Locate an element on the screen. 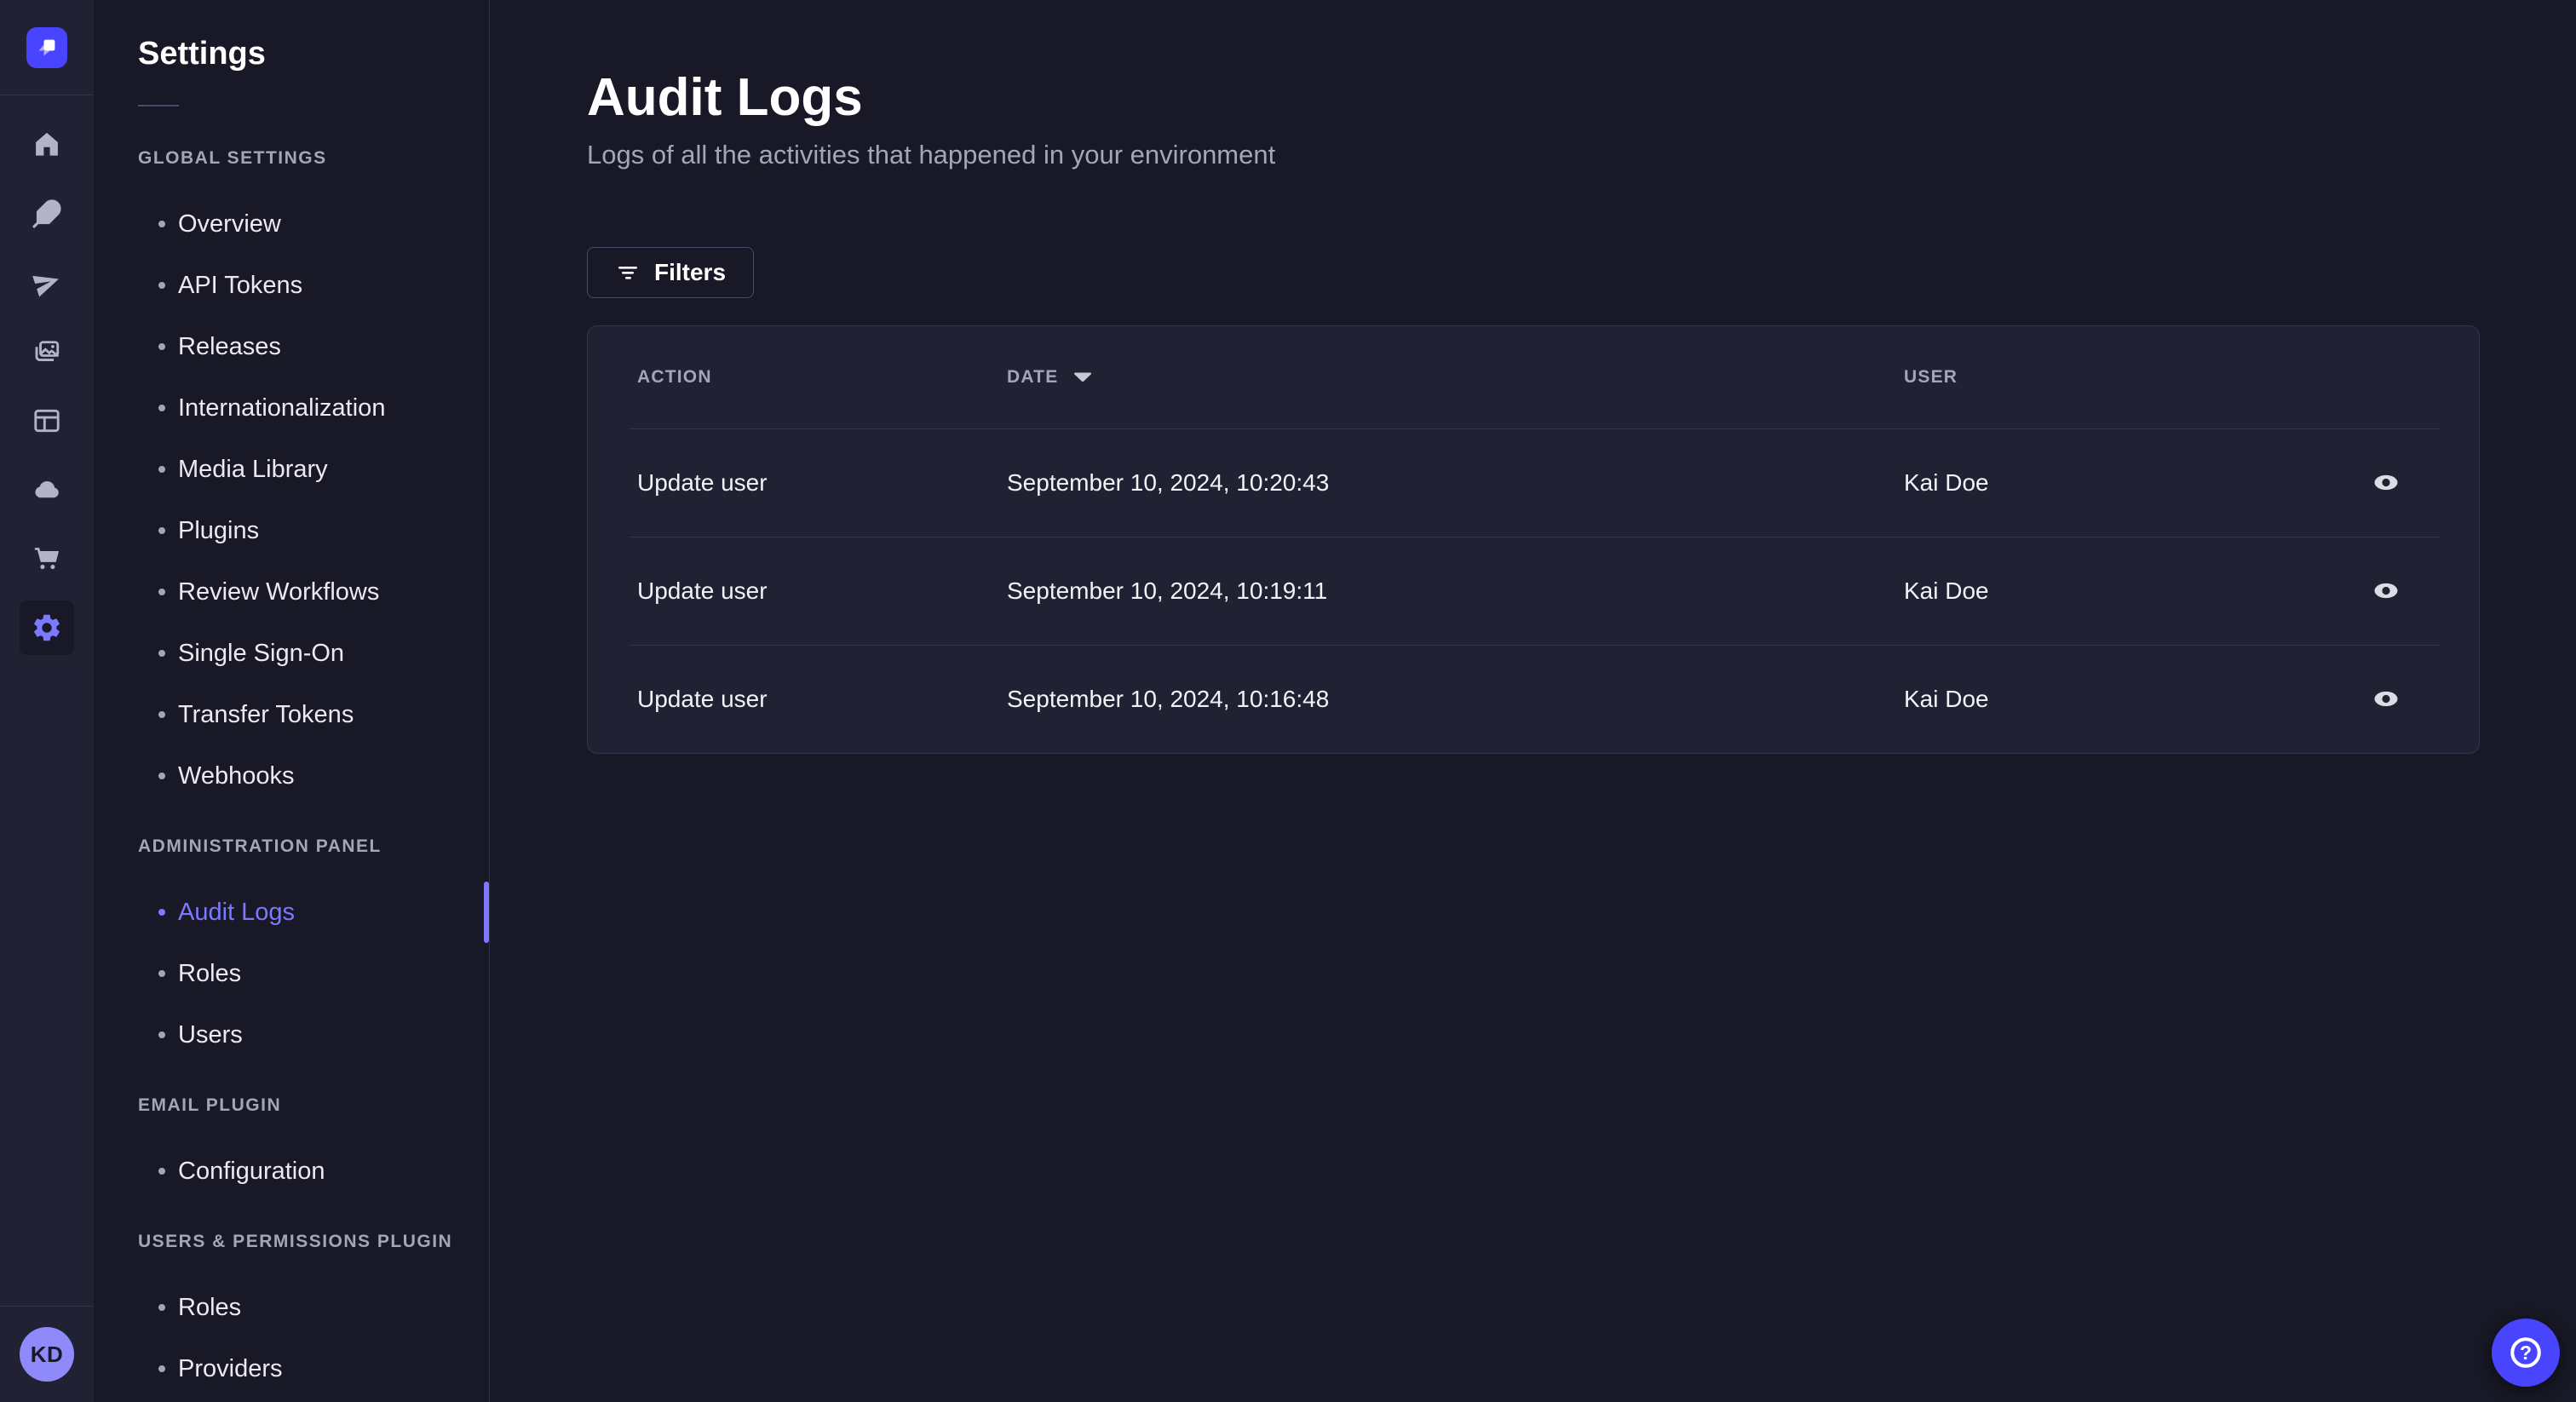 This screenshot has width=2576, height=1402. column-header-user: USER is located at coordinates (1931, 376).